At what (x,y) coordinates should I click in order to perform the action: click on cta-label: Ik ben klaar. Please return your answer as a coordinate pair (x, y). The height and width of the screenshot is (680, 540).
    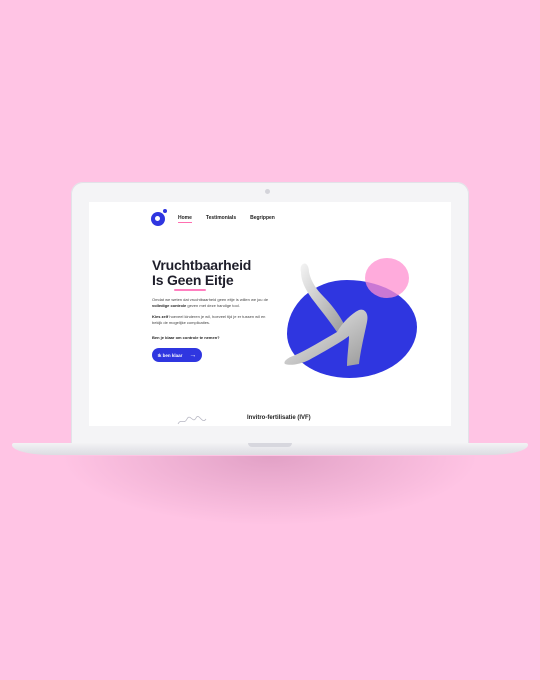
    Looking at the image, I should click on (170, 355).